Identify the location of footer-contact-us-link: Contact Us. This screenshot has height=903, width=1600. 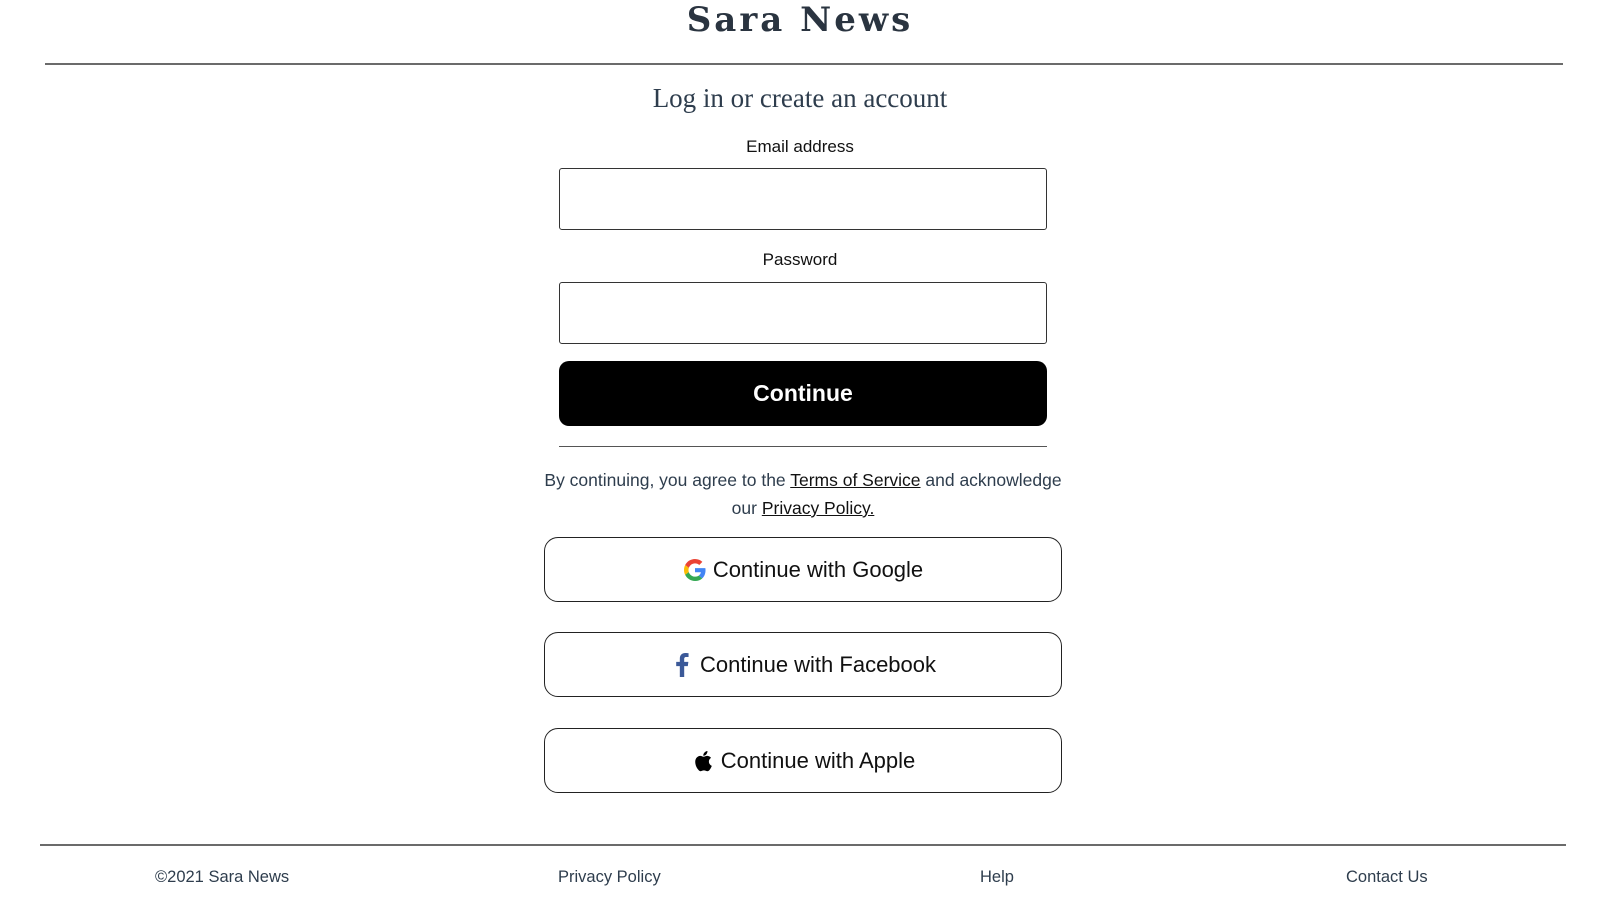
(1387, 877).